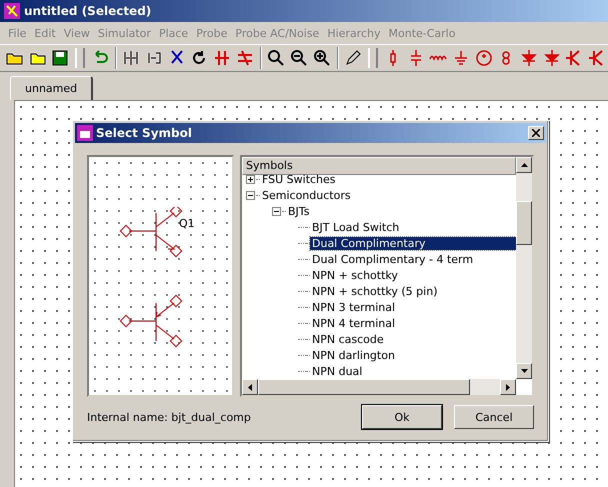 The width and height of the screenshot is (608, 487). I want to click on tree-item: Dual Complimentary, so click(413, 243).